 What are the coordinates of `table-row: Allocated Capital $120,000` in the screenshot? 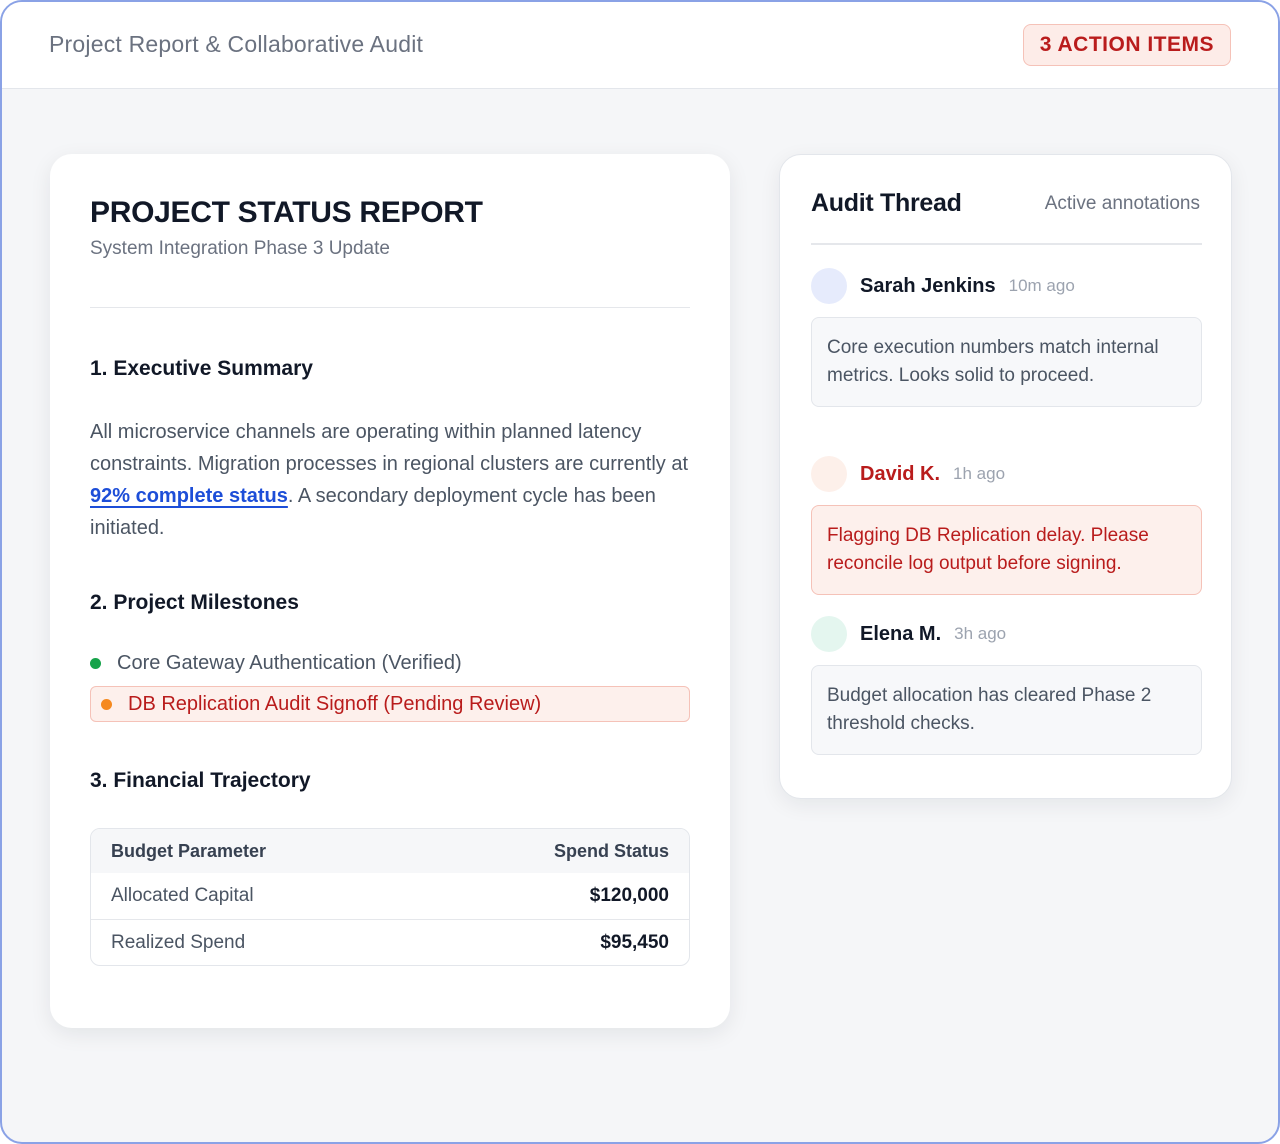 It's located at (390, 896).